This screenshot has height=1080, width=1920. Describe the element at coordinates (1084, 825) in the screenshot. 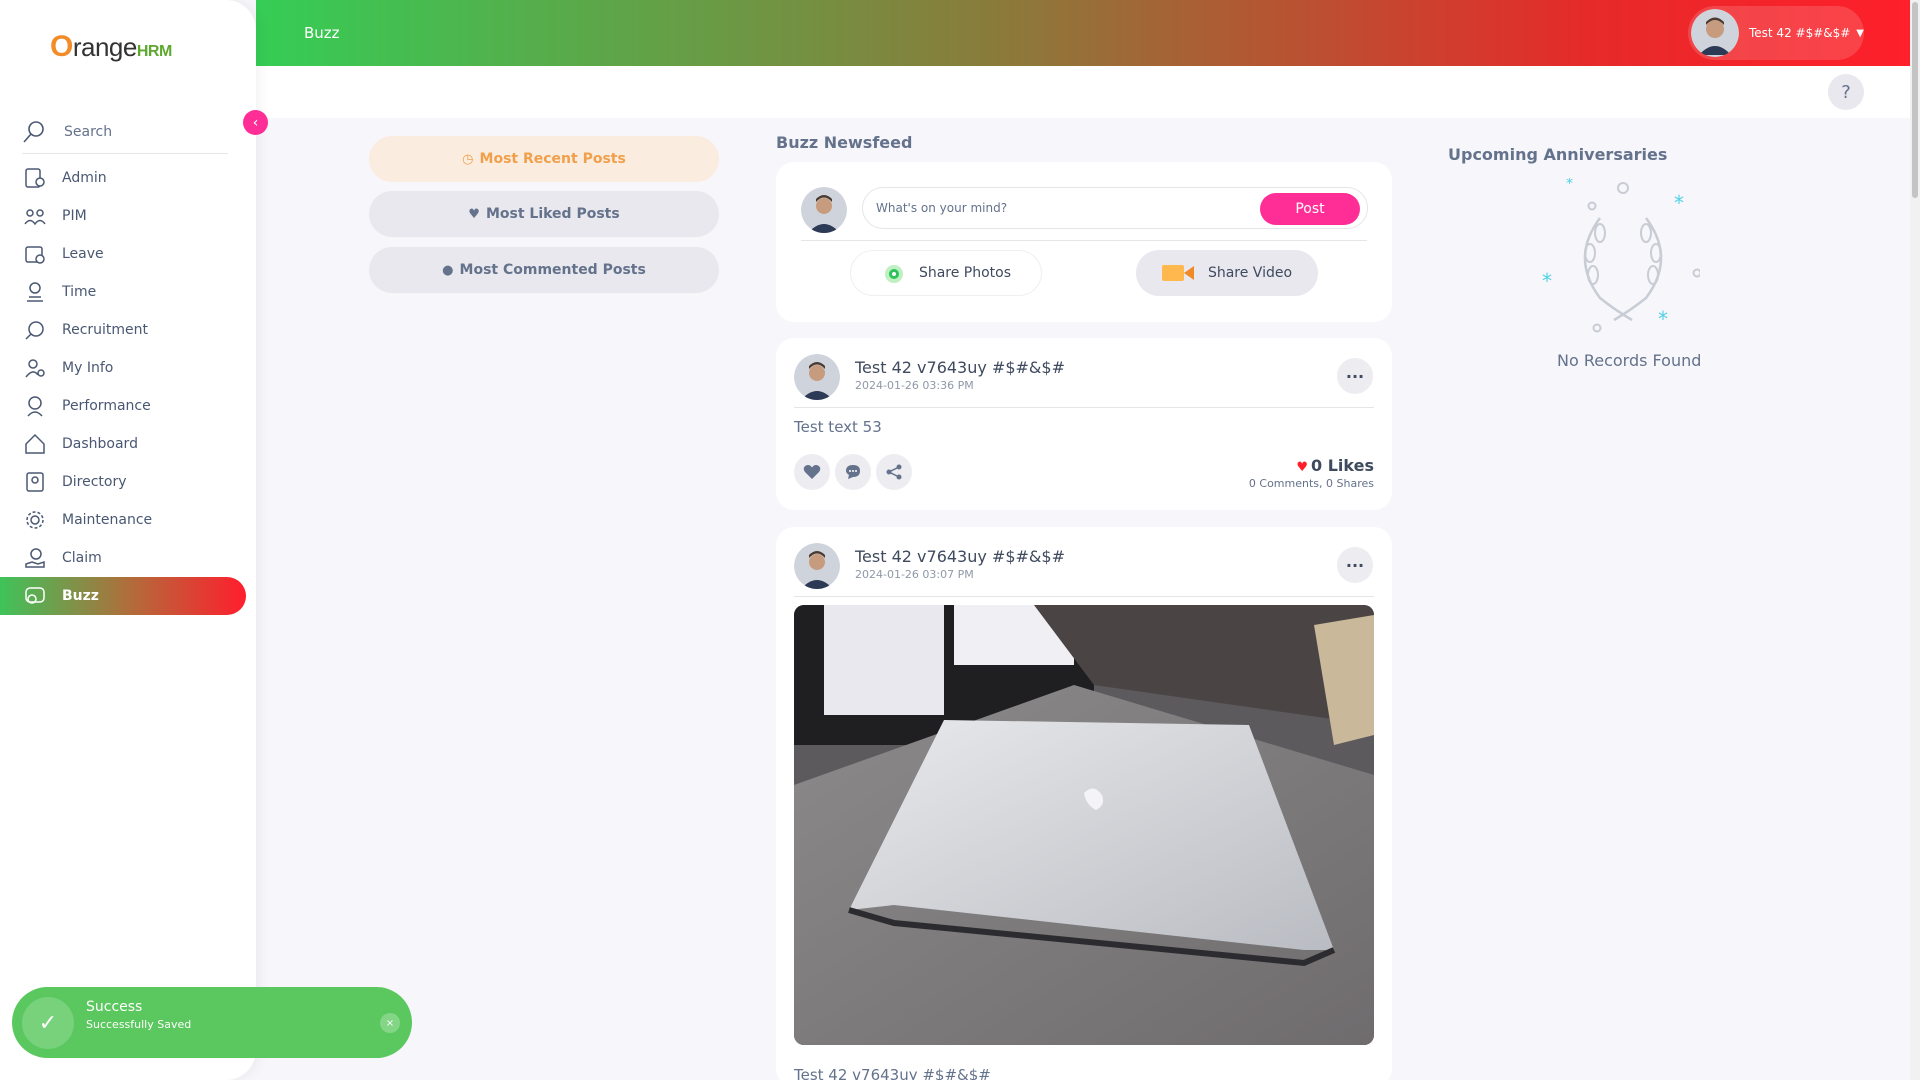

I see `post-photo` at that location.